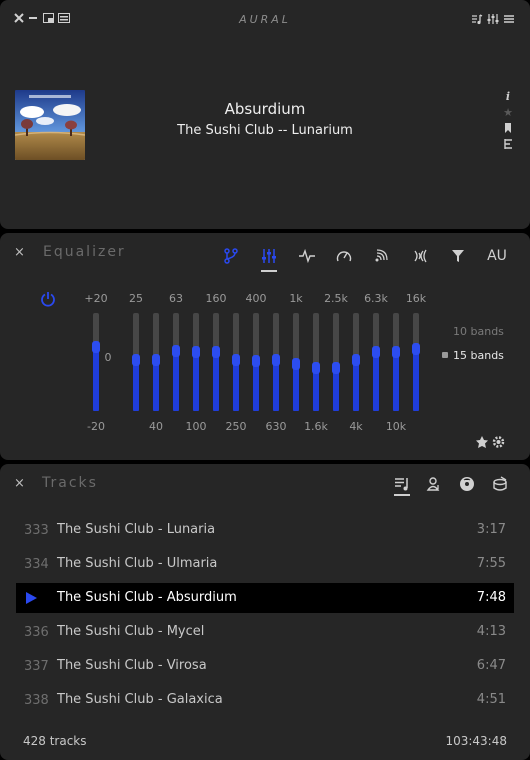 The height and width of the screenshot is (760, 530). What do you see at coordinates (508, 145) in the screenshot?
I see `list-icon` at bounding box center [508, 145].